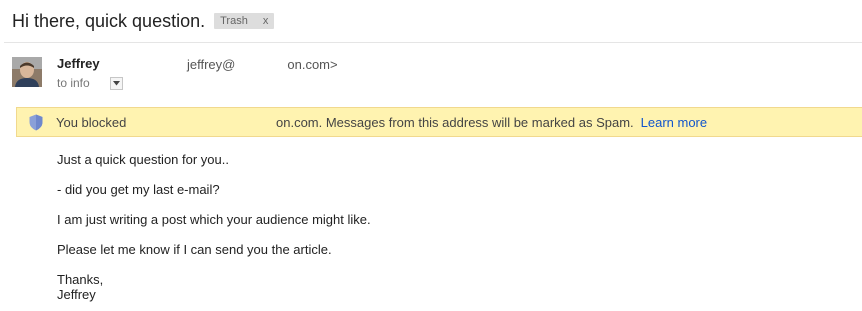 This screenshot has height=311, width=862. I want to click on sender-email: jeffrey@ on.com>, so click(262, 64).